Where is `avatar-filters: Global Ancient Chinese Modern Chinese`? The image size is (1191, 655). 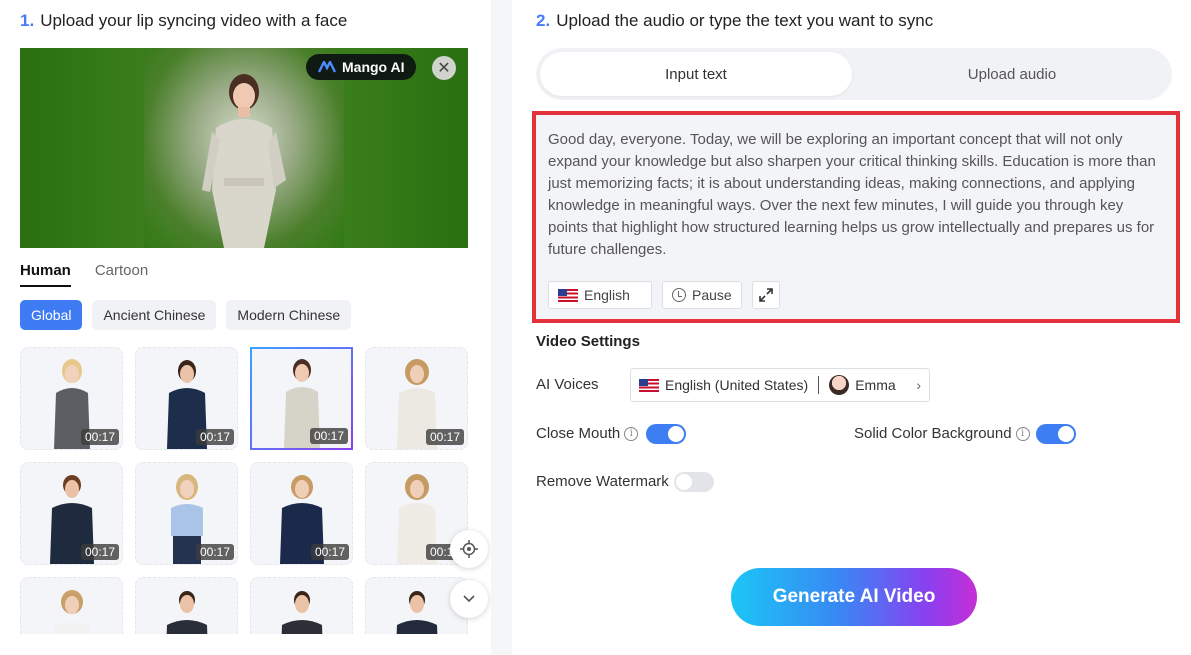 avatar-filters: Global Ancient Chinese Modern Chinese is located at coordinates (186, 315).